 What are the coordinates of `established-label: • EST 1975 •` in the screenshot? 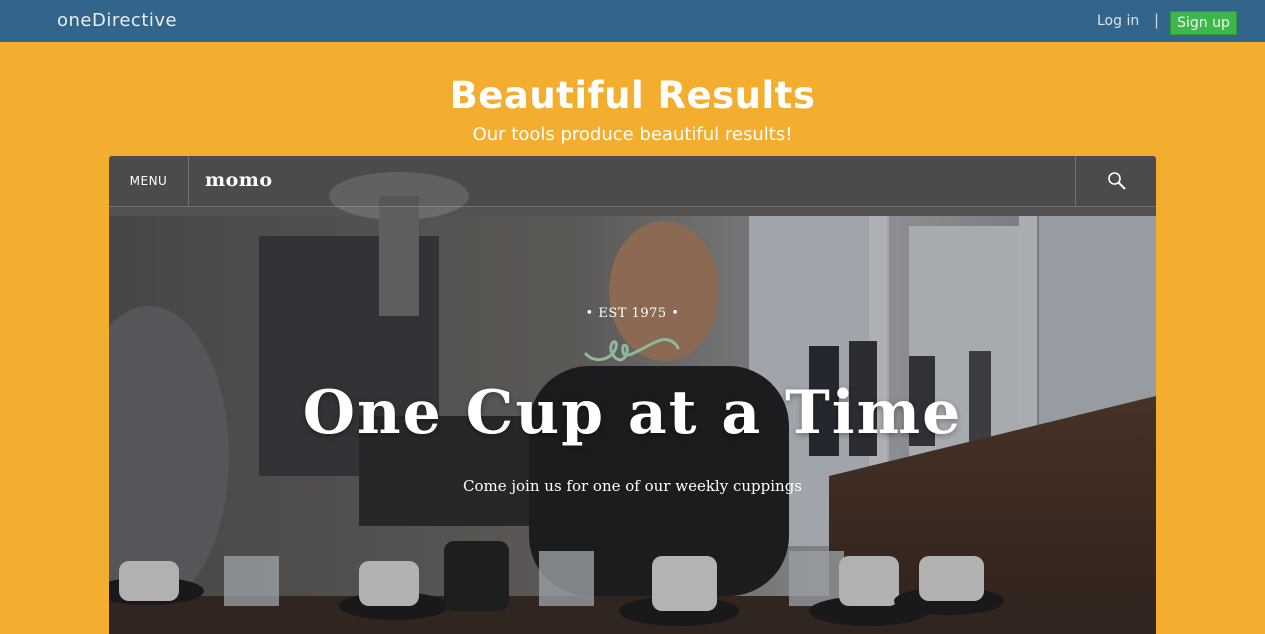 It's located at (632, 313).